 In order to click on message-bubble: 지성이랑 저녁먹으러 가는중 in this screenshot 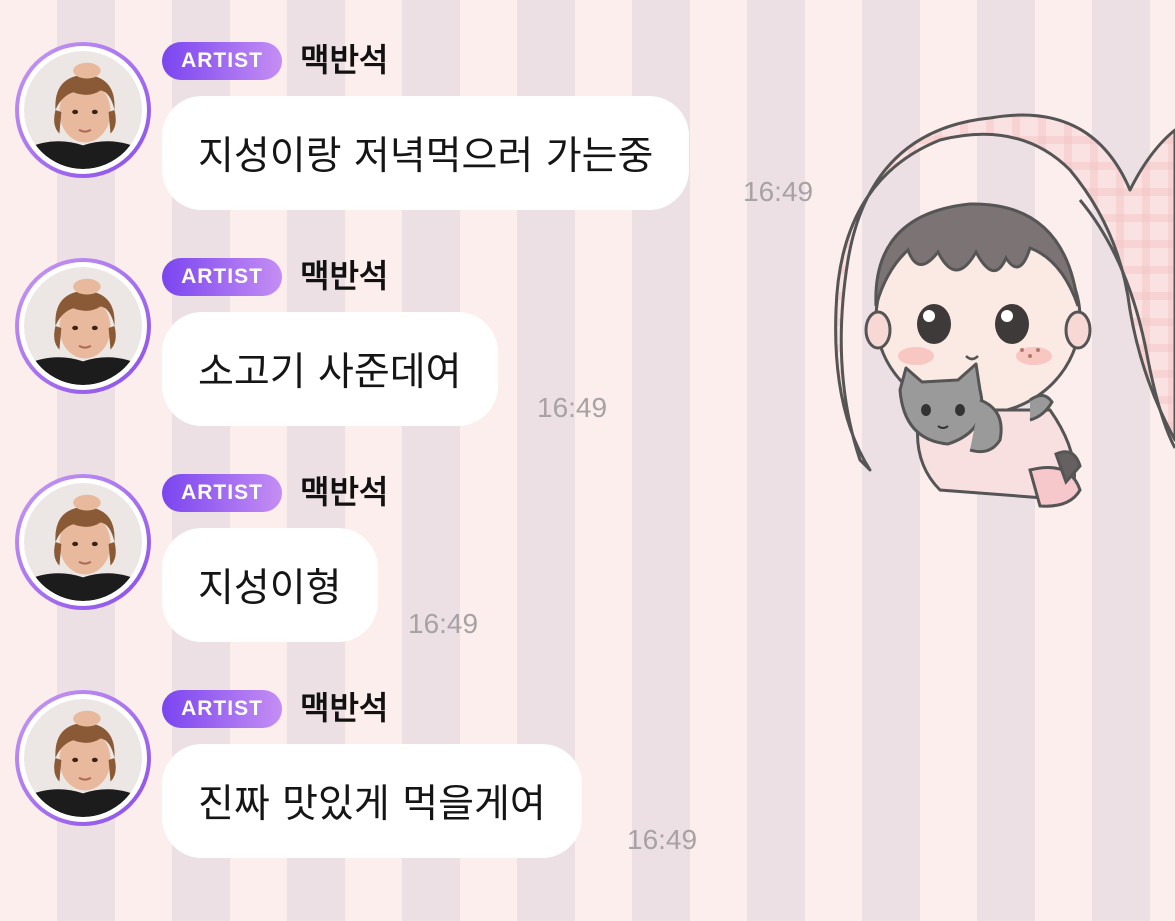, I will do `click(426, 153)`.